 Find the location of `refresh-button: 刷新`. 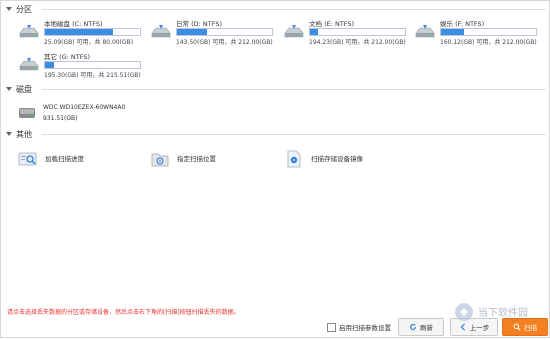

refresh-button: 刷新 is located at coordinates (421, 327).